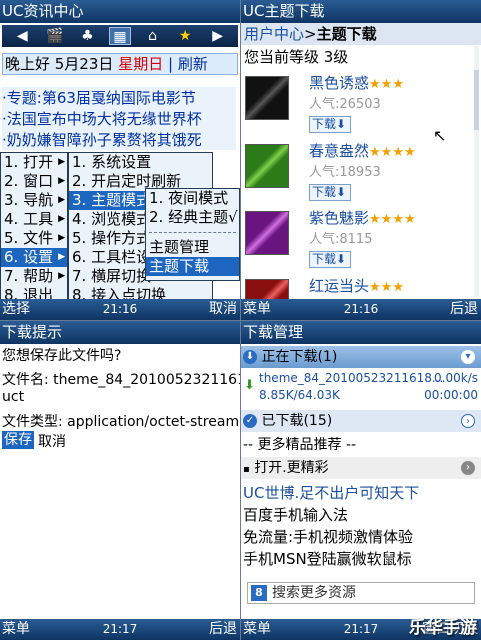 The image size is (481, 640). Describe the element at coordinates (361, 11) in the screenshot. I see `window-title: UC主题下载` at that location.